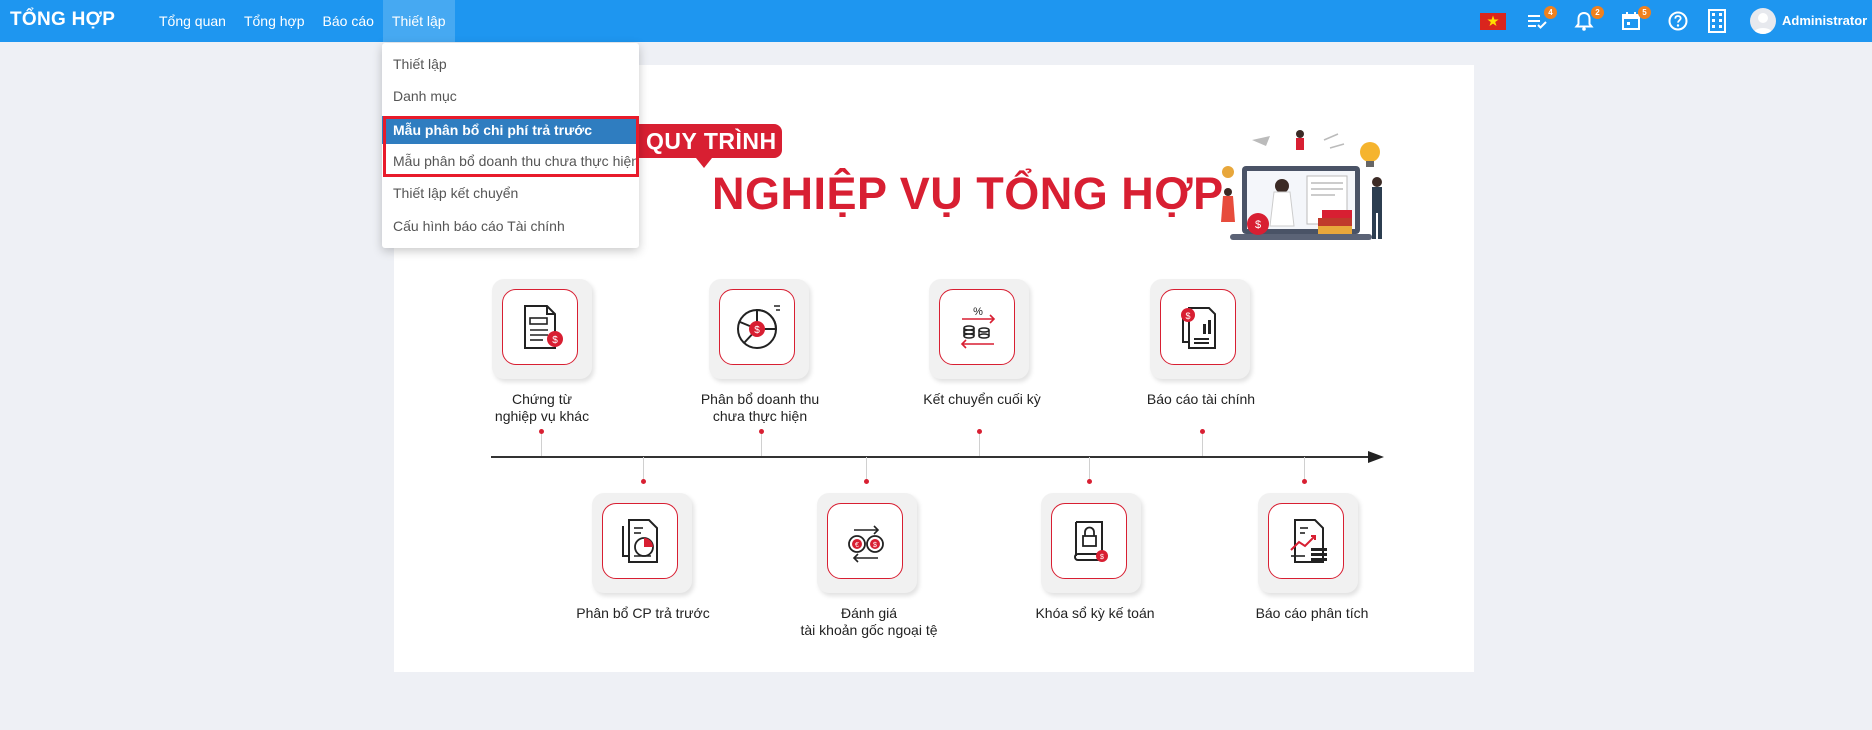 The height and width of the screenshot is (730, 1872). I want to click on task-list-icon: 4, so click(1541, 19).